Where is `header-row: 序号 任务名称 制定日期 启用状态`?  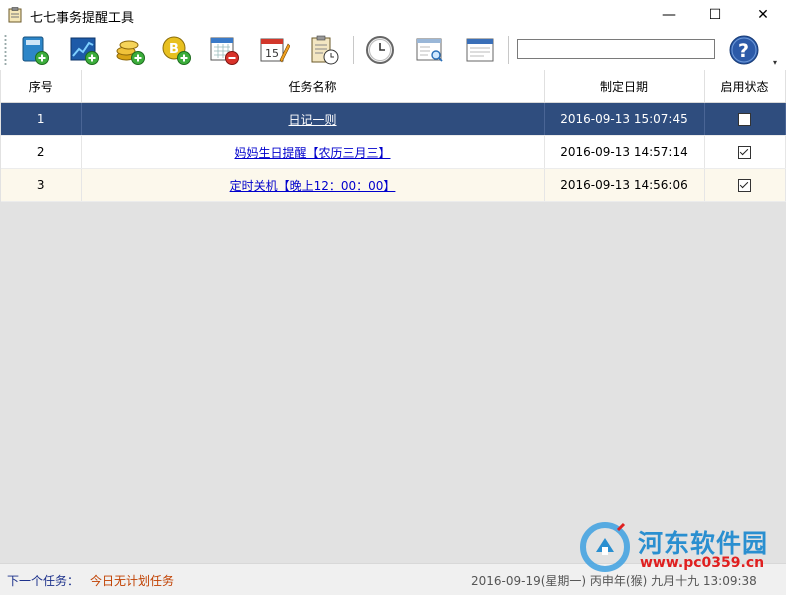 header-row: 序号 任务名称 制定日期 启用状态 is located at coordinates (393, 86).